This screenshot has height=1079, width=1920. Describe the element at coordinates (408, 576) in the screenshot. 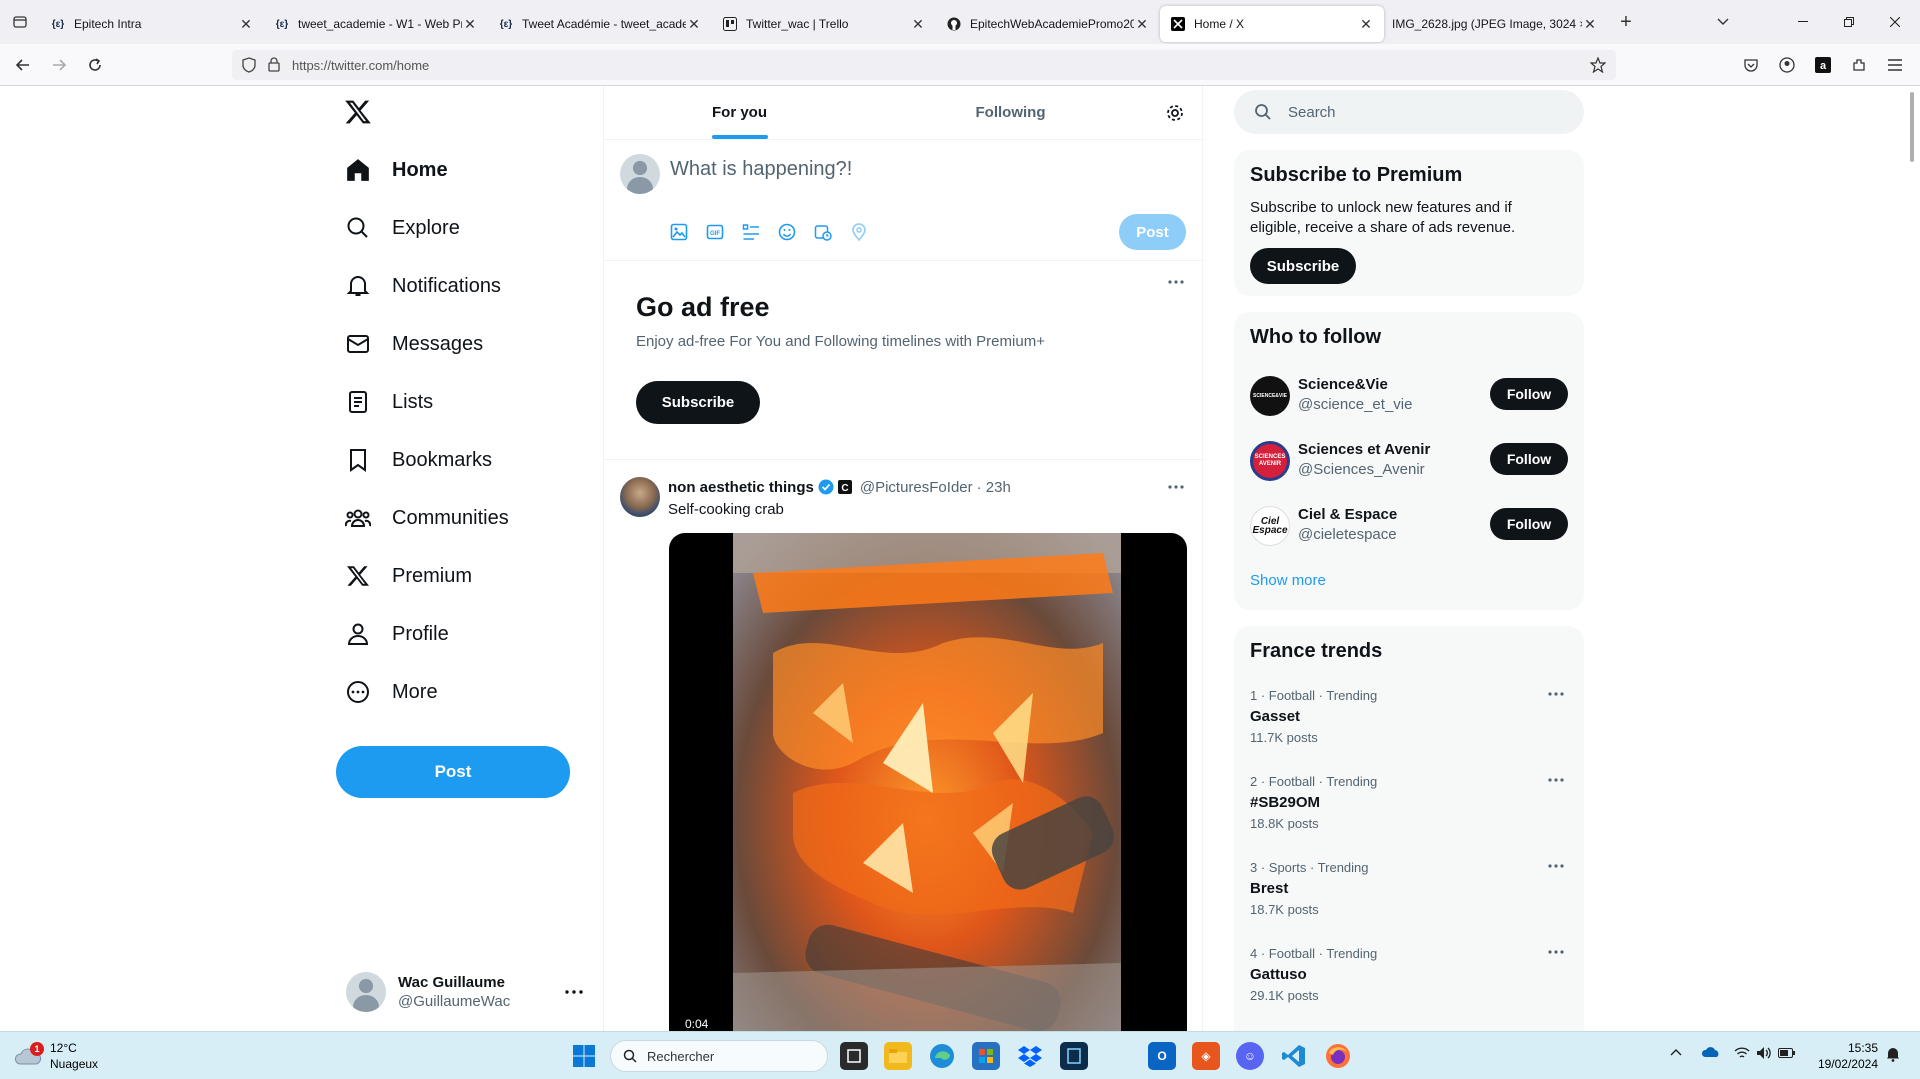

I see `nav-premium: Premium` at that location.